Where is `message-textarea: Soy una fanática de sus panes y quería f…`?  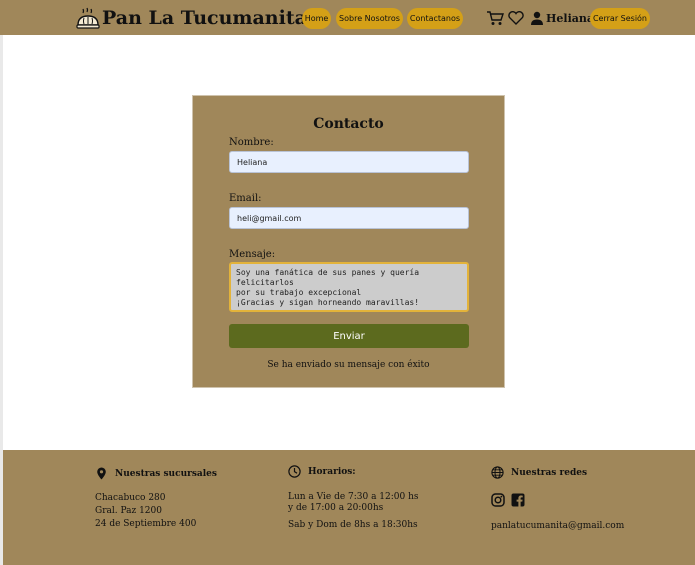 message-textarea: Soy una fanática de sus panes y quería f… is located at coordinates (349, 287).